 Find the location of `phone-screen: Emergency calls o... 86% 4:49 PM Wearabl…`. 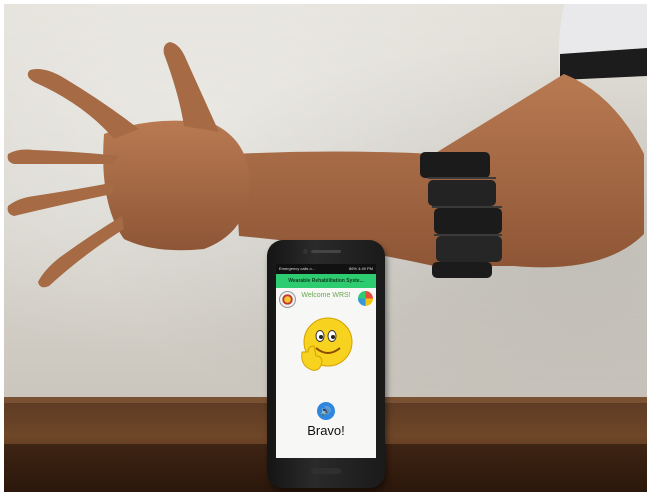

phone-screen: Emergency calls o... 86% 4:49 PM Wearabl… is located at coordinates (326, 361).